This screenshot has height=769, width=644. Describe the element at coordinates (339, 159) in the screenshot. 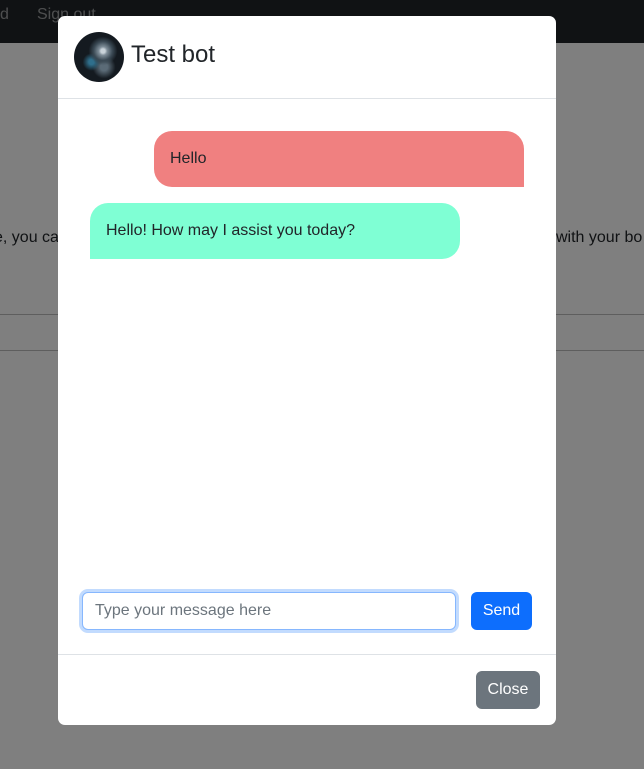

I see `user-message: Hello` at that location.